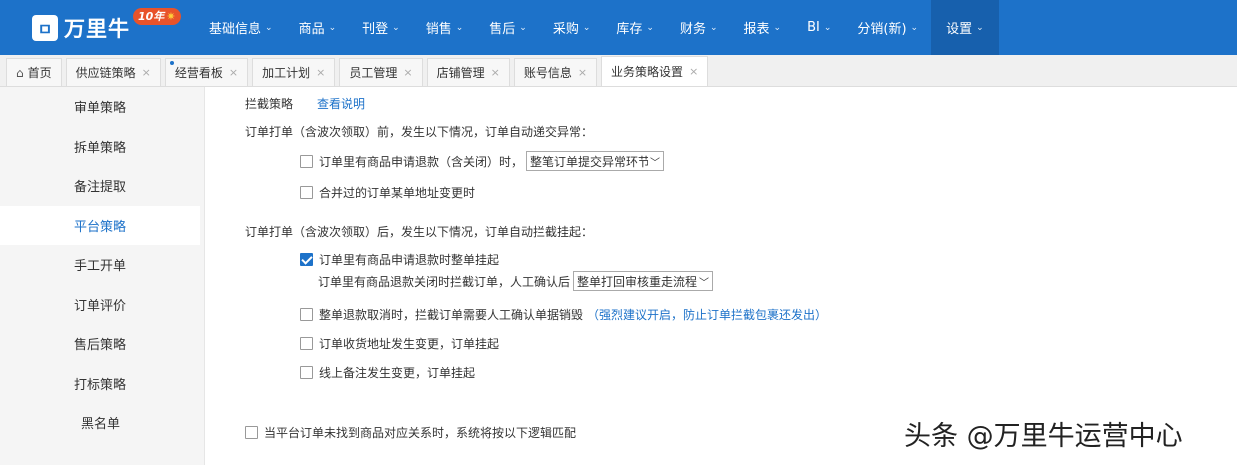 Image resolution: width=1237 pixels, height=465 pixels. I want to click on section-title: 拦截策略, so click(269, 104).